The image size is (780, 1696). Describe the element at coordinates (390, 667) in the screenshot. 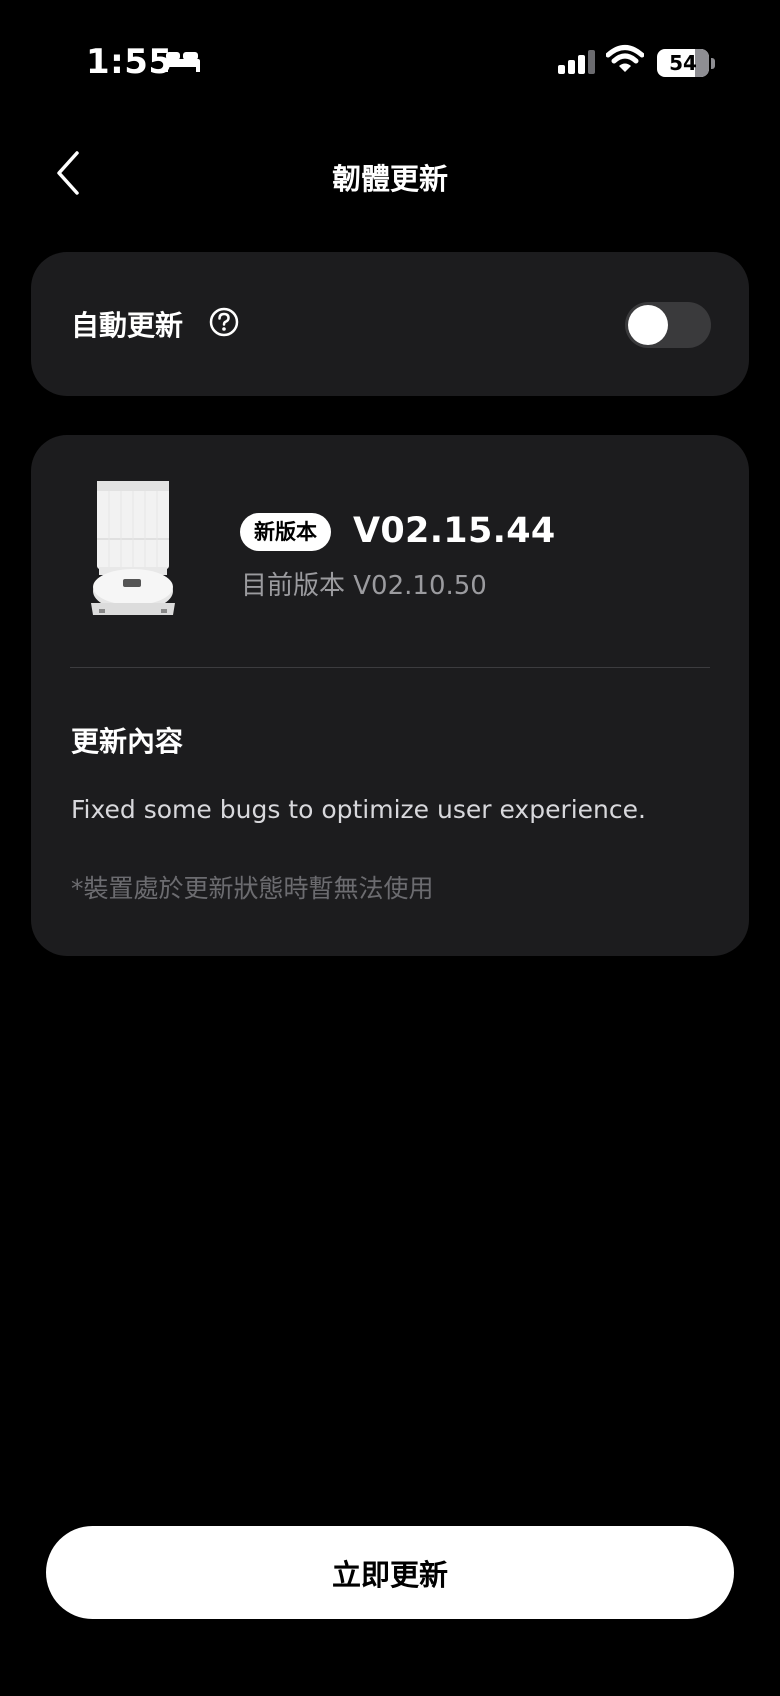

I see `divider` at that location.